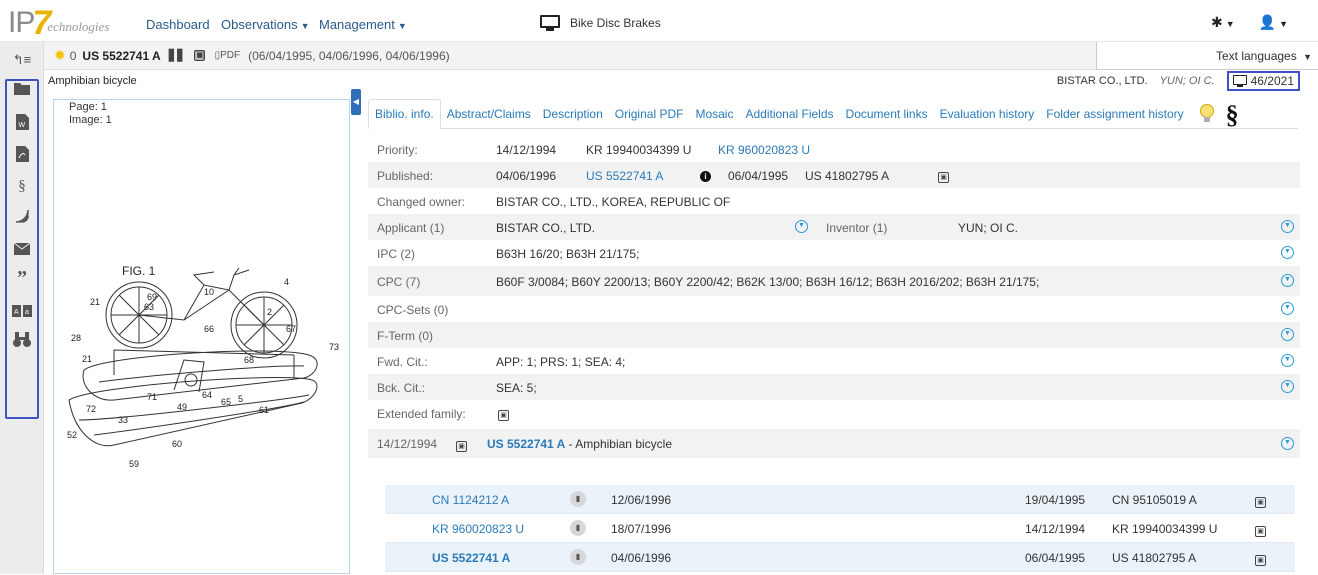  Describe the element at coordinates (641, 529) in the screenshot. I see `publication-date: 18/07/1996` at that location.